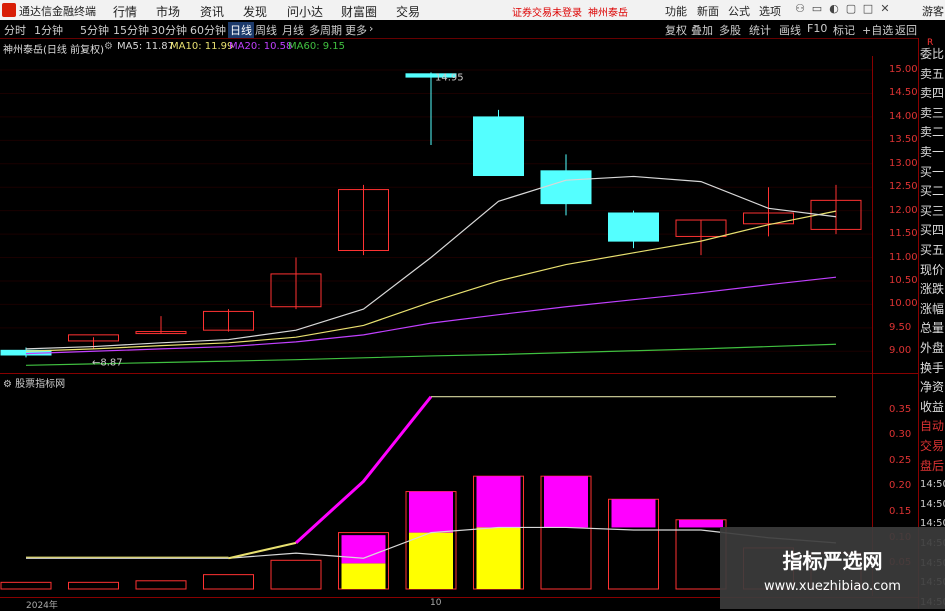 The width and height of the screenshot is (945, 611). Describe the element at coordinates (900, 512) in the screenshot. I see `indicator-tick-label: 0.15` at that location.